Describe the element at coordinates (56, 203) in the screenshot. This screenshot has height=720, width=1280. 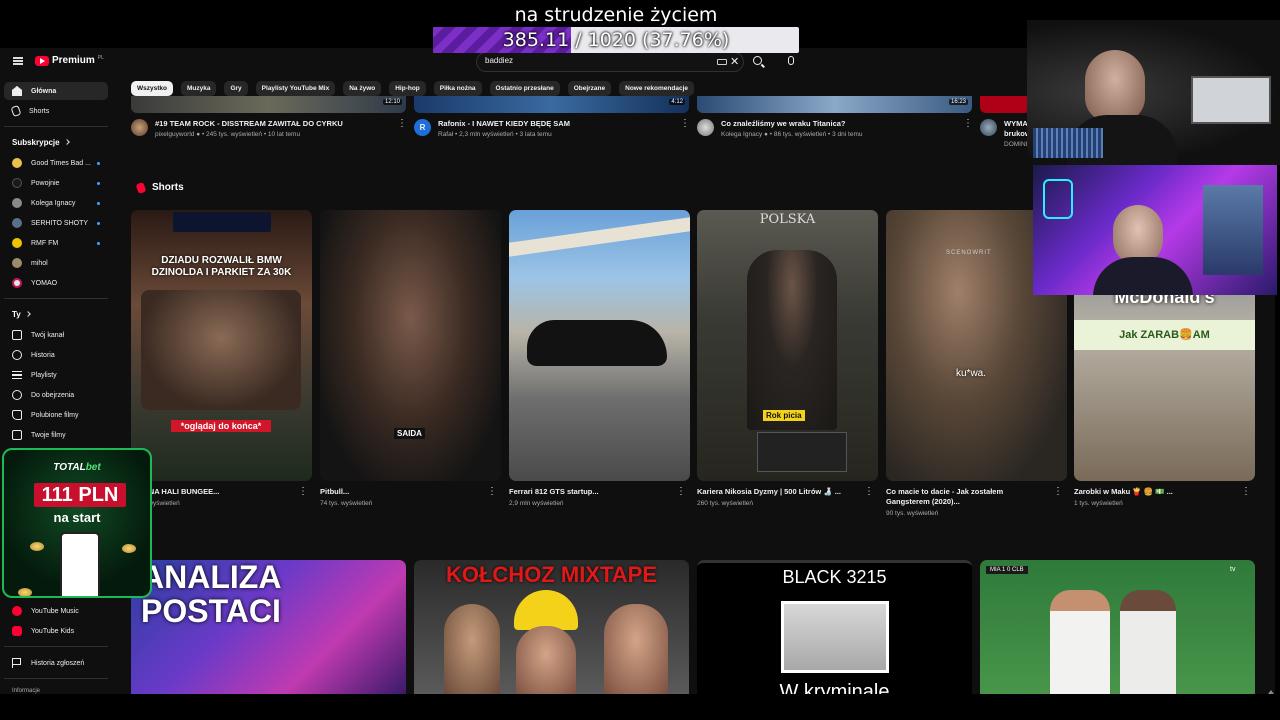
I see `sidebar-sub-item: Kolega Ignacy` at that location.